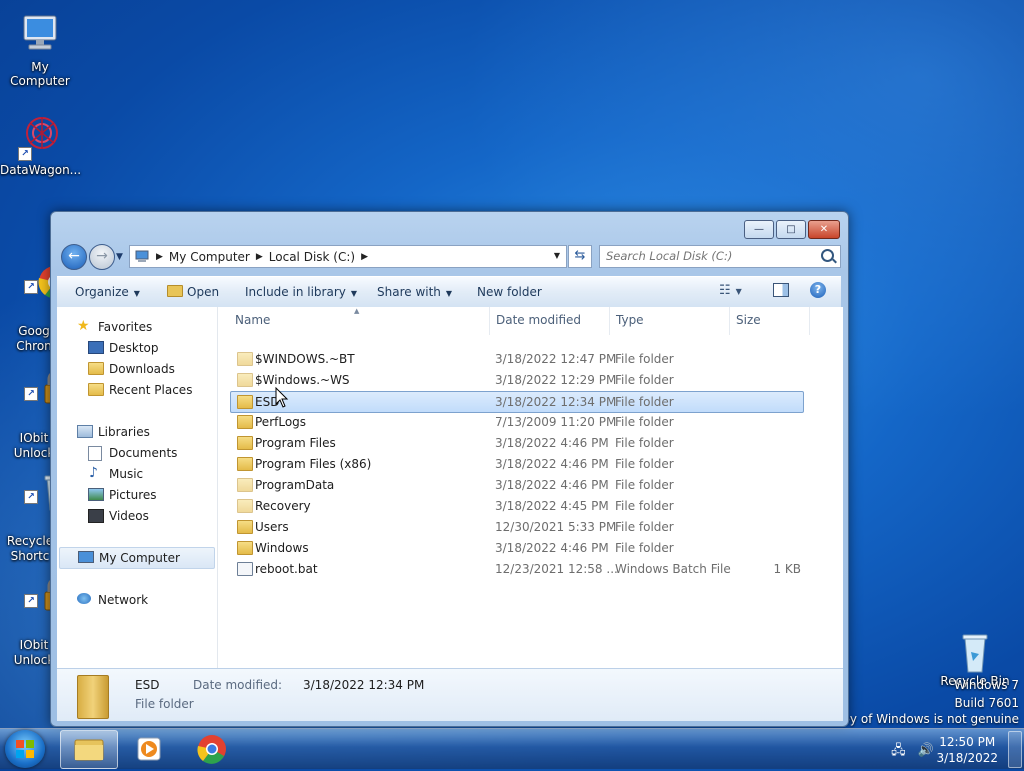 This screenshot has height=771, width=1024. I want to click on column-header-name: Name, so click(252, 320).